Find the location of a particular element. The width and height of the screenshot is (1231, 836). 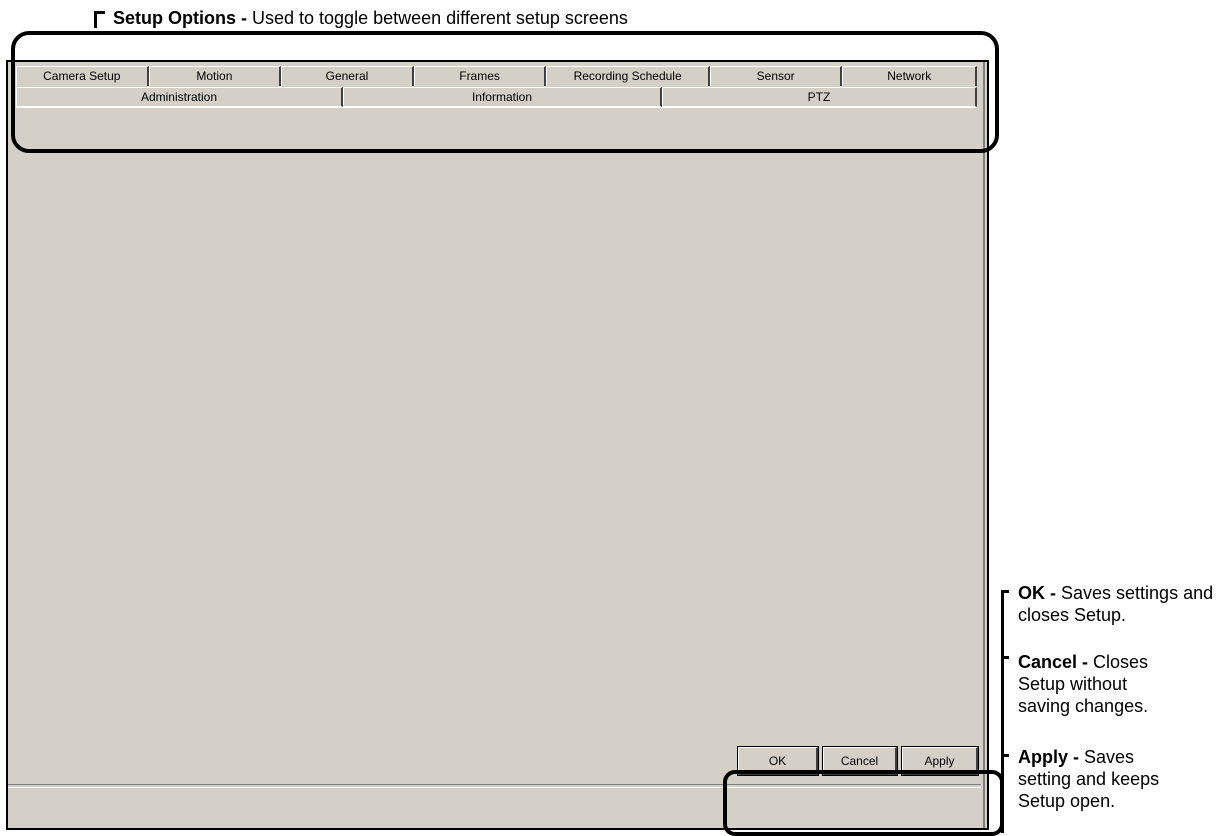

tab-network: Network is located at coordinates (910, 76).